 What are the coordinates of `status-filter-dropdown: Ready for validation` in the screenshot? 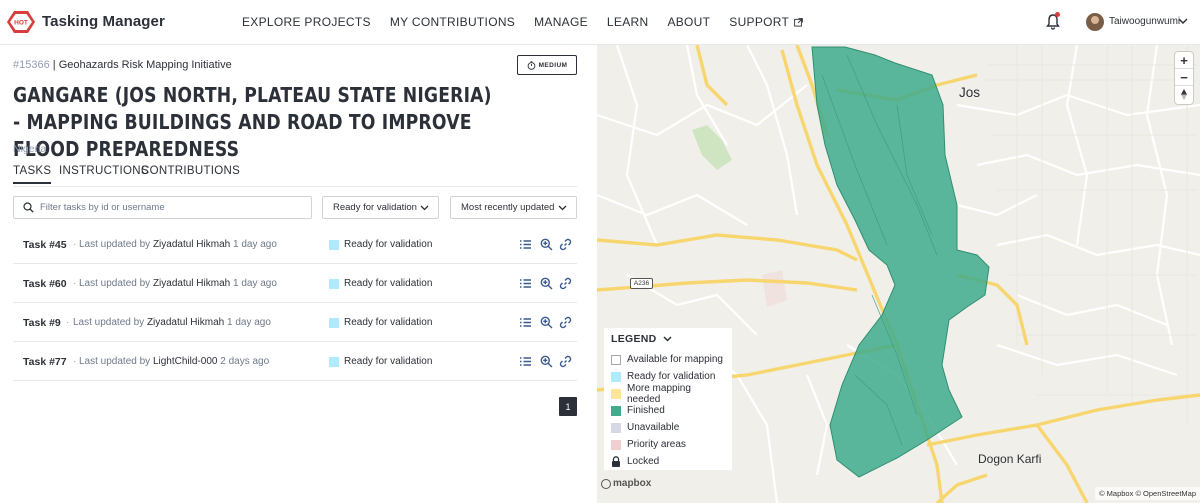 It's located at (380, 207).